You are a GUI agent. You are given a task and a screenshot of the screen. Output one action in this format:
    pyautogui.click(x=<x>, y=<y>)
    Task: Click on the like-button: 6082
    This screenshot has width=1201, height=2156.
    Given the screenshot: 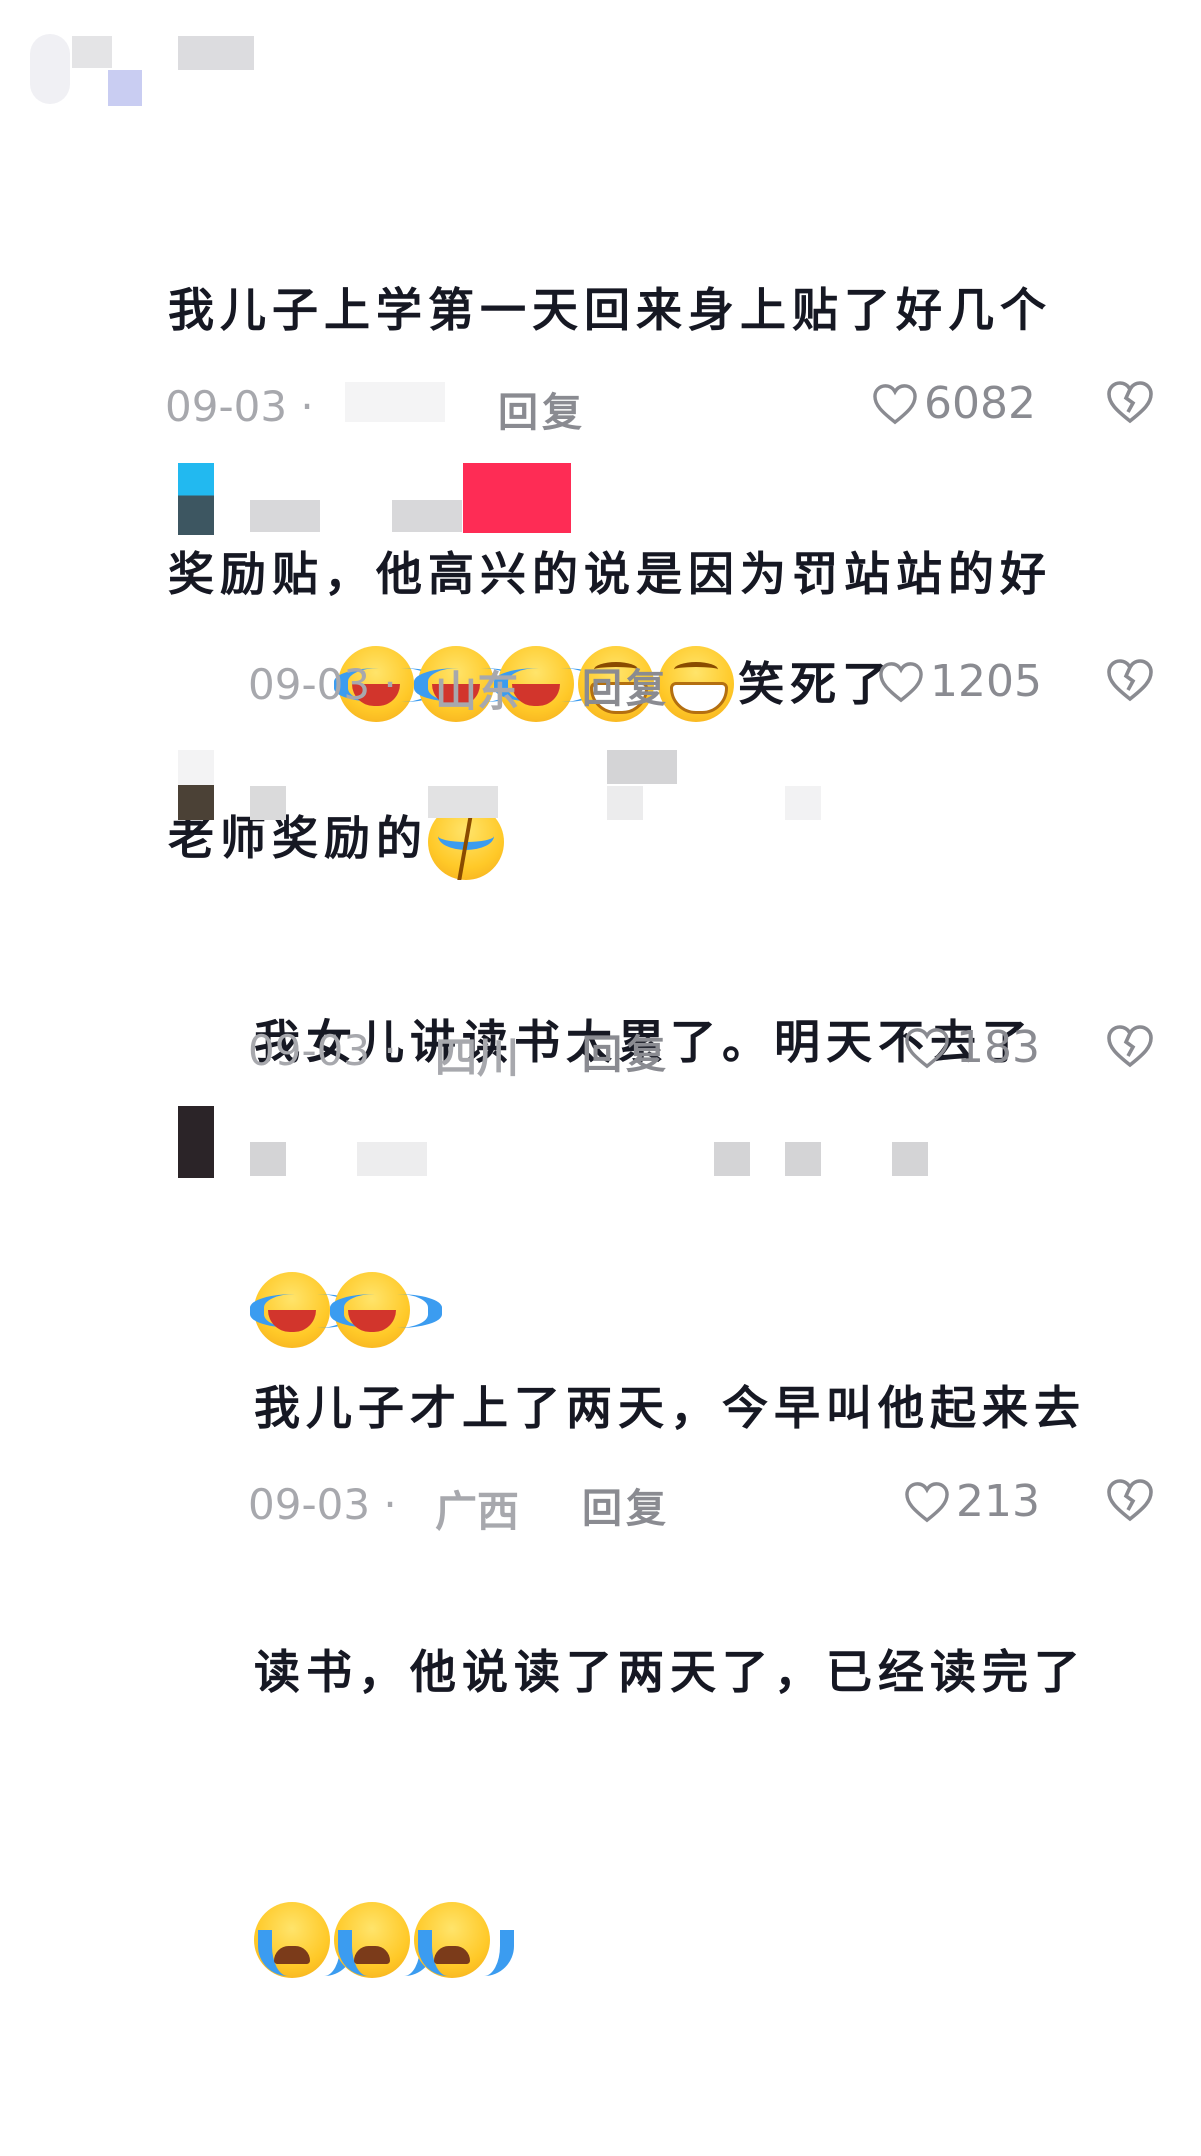 What is the action you would take?
    pyautogui.click(x=954, y=403)
    